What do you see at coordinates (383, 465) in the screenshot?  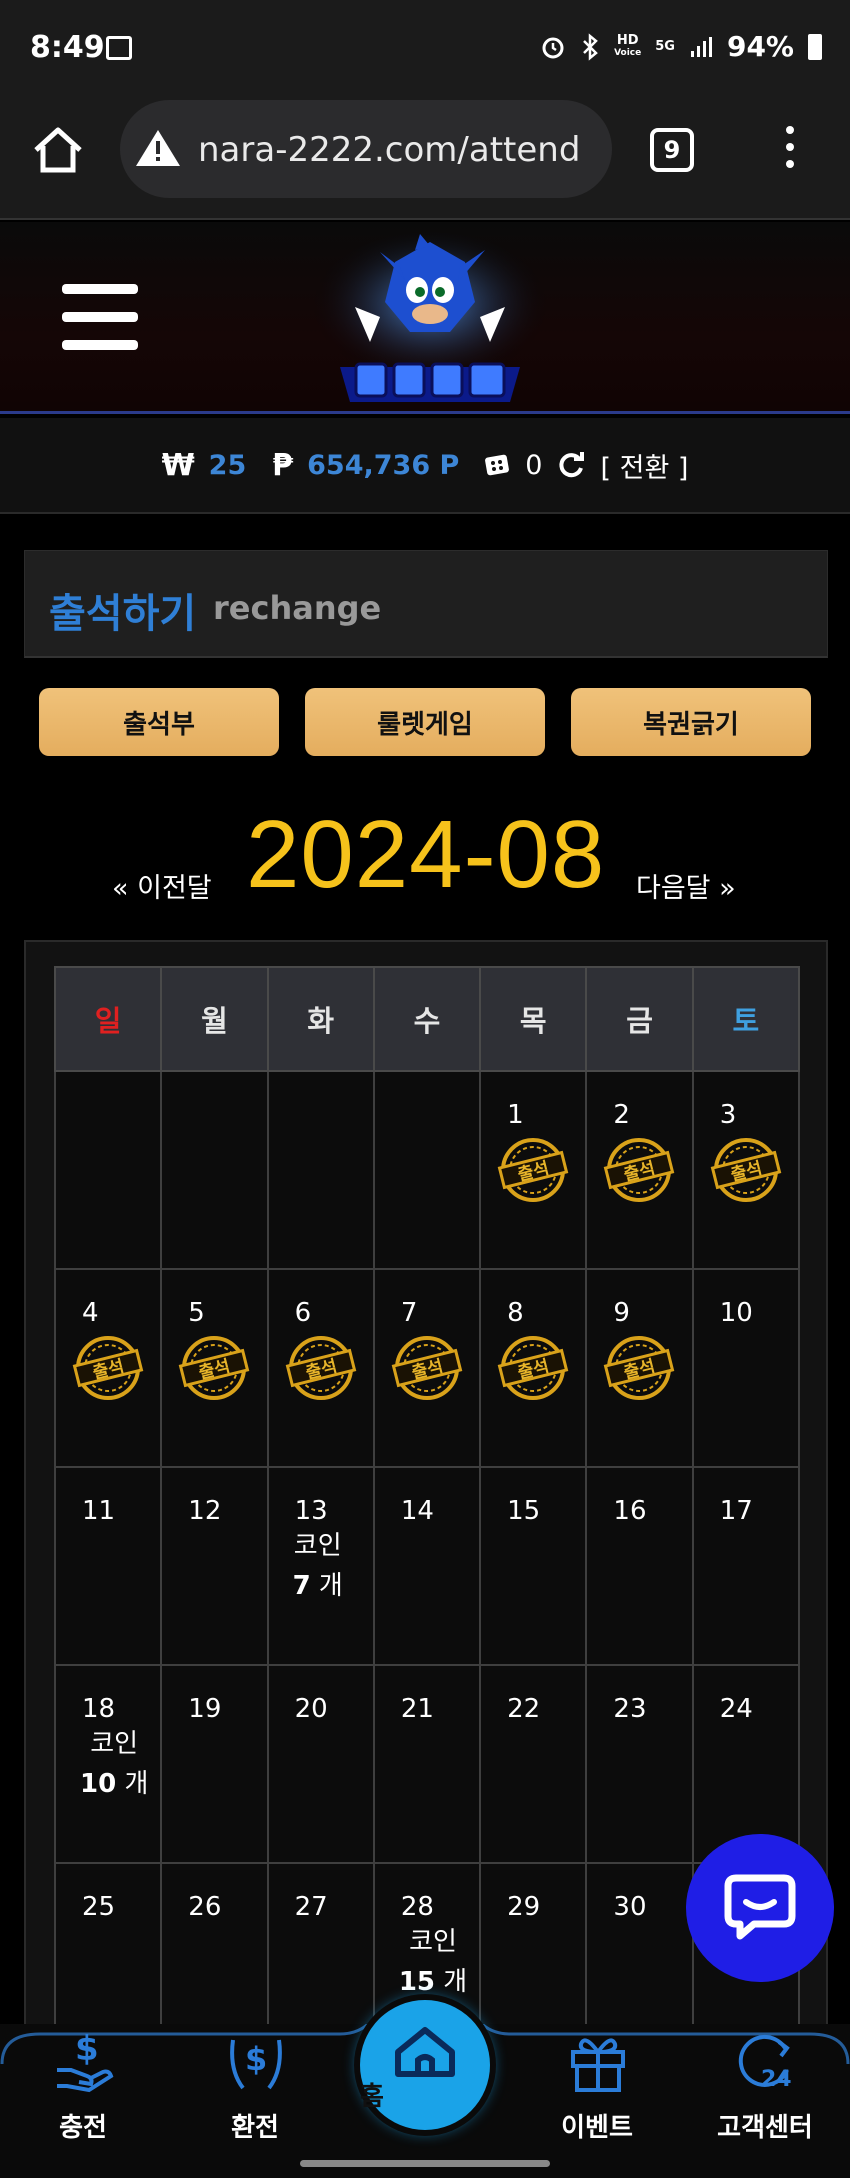 I see `point-balance: 654,736 P` at bounding box center [383, 465].